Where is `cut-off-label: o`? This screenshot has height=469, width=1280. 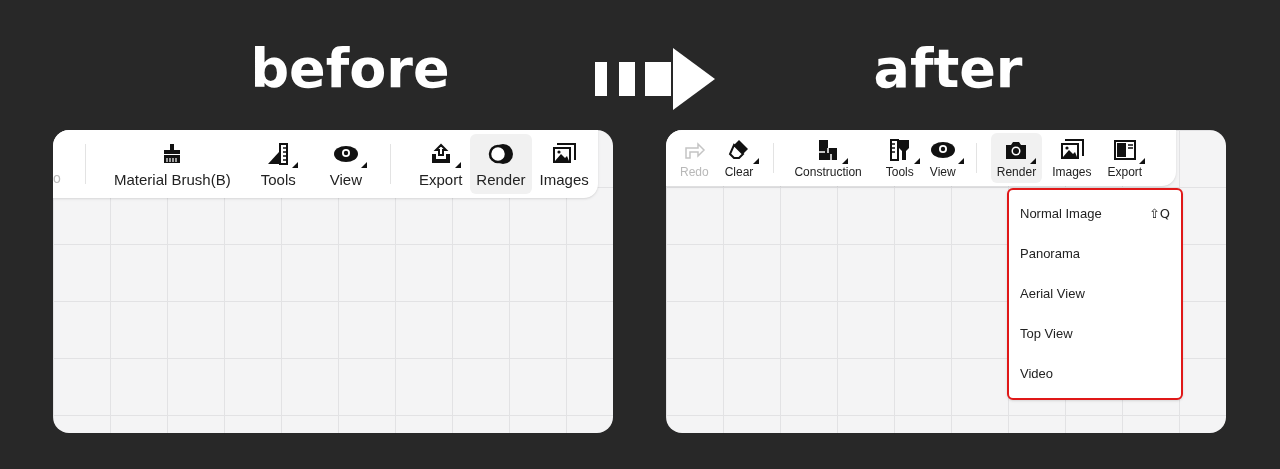
cut-off-label: o is located at coordinates (57, 178).